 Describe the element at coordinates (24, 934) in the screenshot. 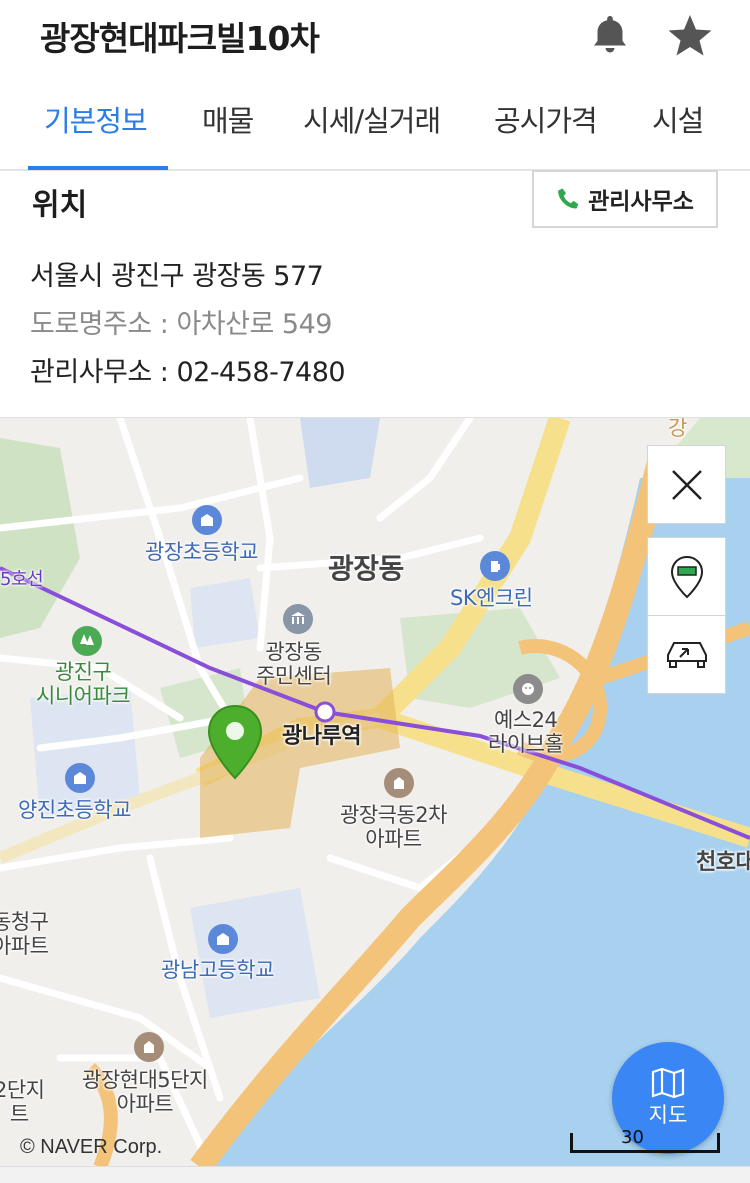

I see `map-label-dongcheong: 동청구 아파트` at that location.